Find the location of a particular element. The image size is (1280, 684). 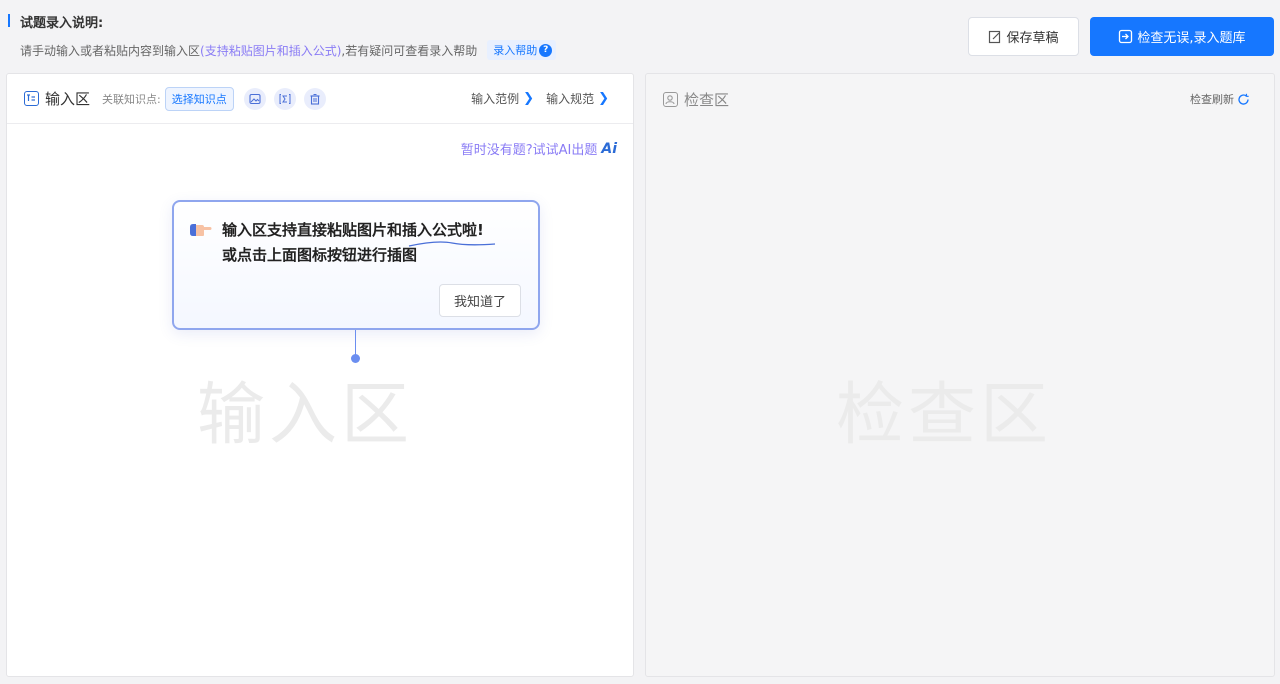

import-icon is located at coordinates (1126, 36).